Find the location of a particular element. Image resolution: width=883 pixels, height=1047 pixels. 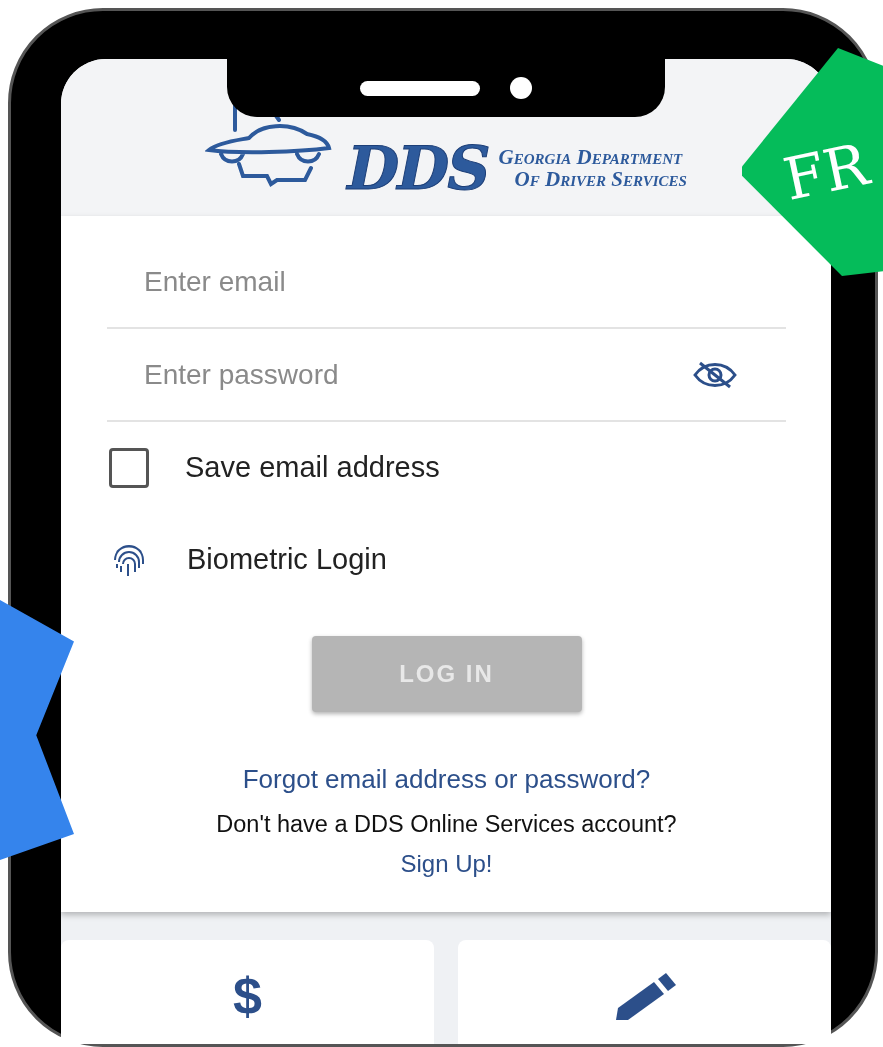

biometric-login-label: Biometric Login is located at coordinates (279, 560).